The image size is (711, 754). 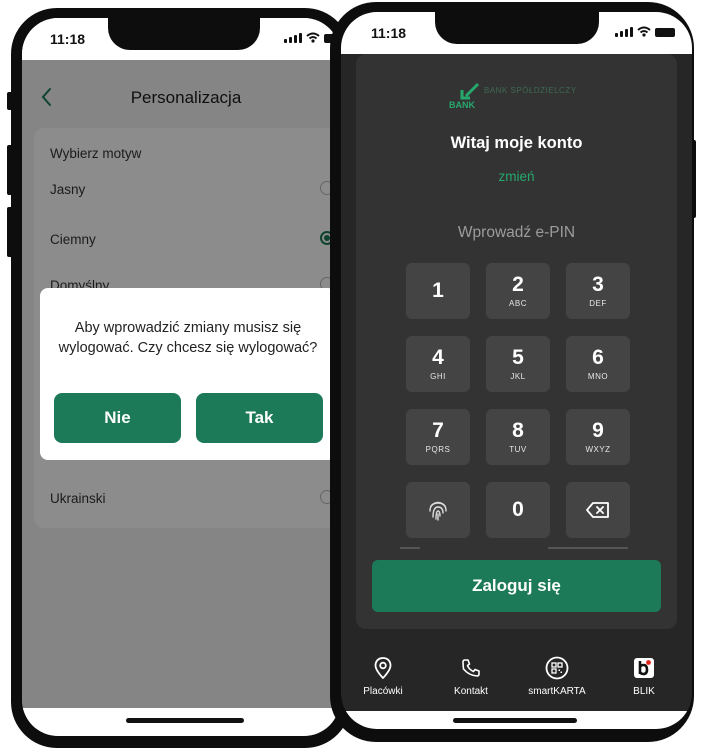 I want to click on battery-icon, so click(x=665, y=32).